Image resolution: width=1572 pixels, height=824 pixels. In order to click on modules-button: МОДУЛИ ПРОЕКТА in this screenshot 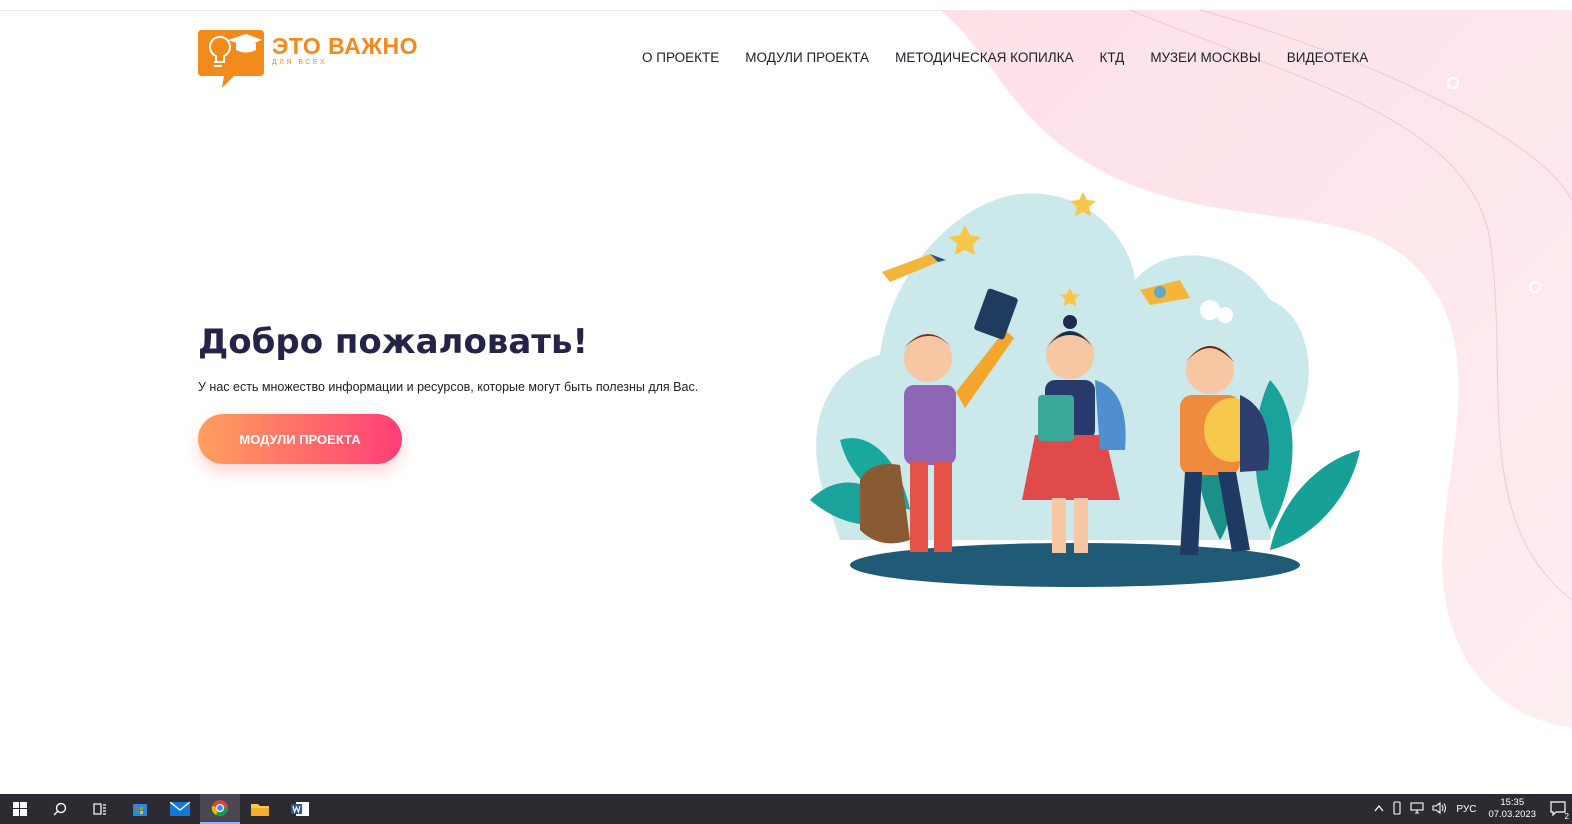, I will do `click(300, 439)`.